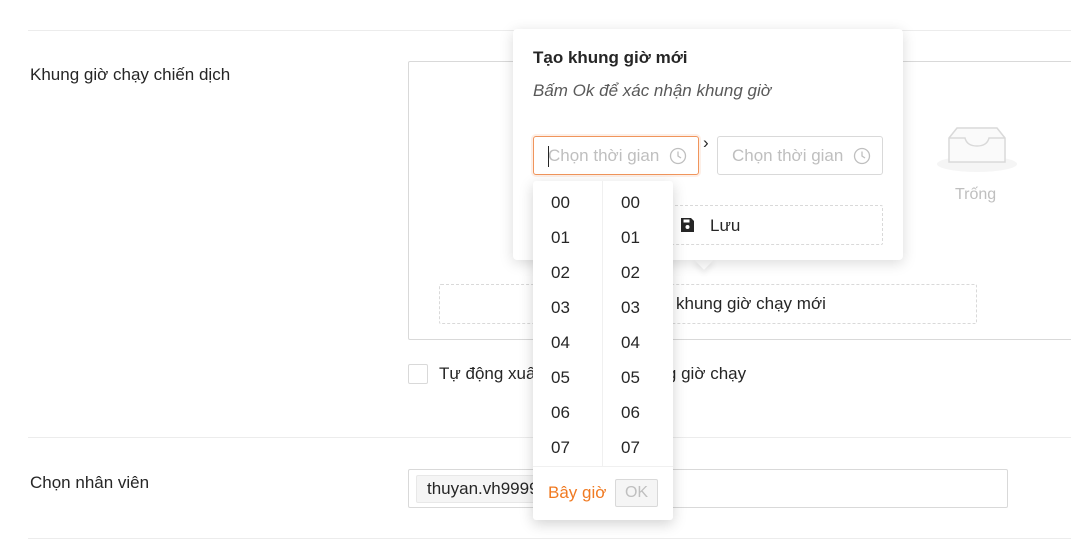  I want to click on add-schedule-slot-button: khung giờ chạy mới, so click(708, 304).